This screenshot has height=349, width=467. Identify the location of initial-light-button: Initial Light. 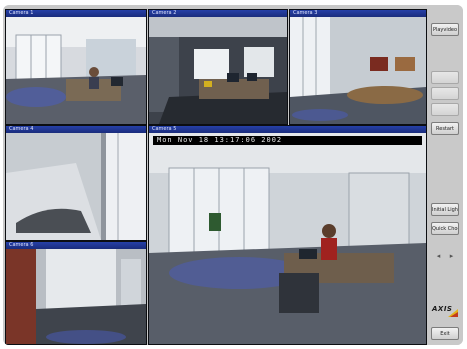
(445, 209).